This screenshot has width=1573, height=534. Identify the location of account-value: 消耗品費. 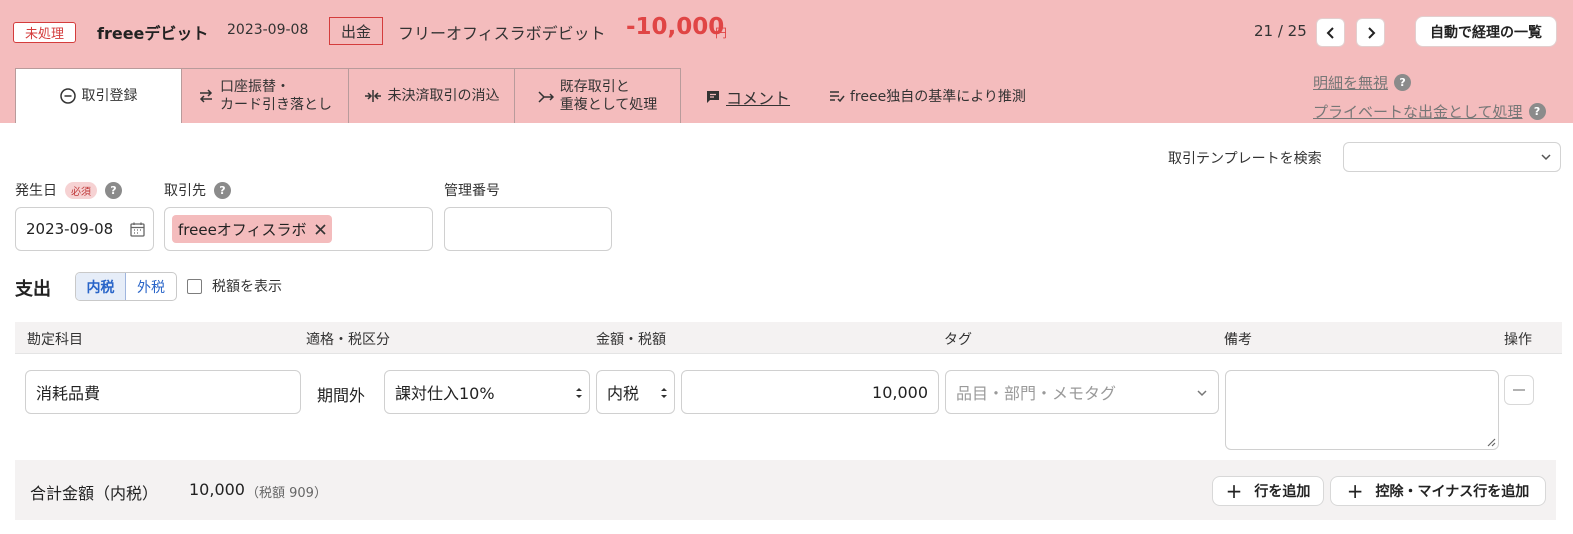
(68, 393).